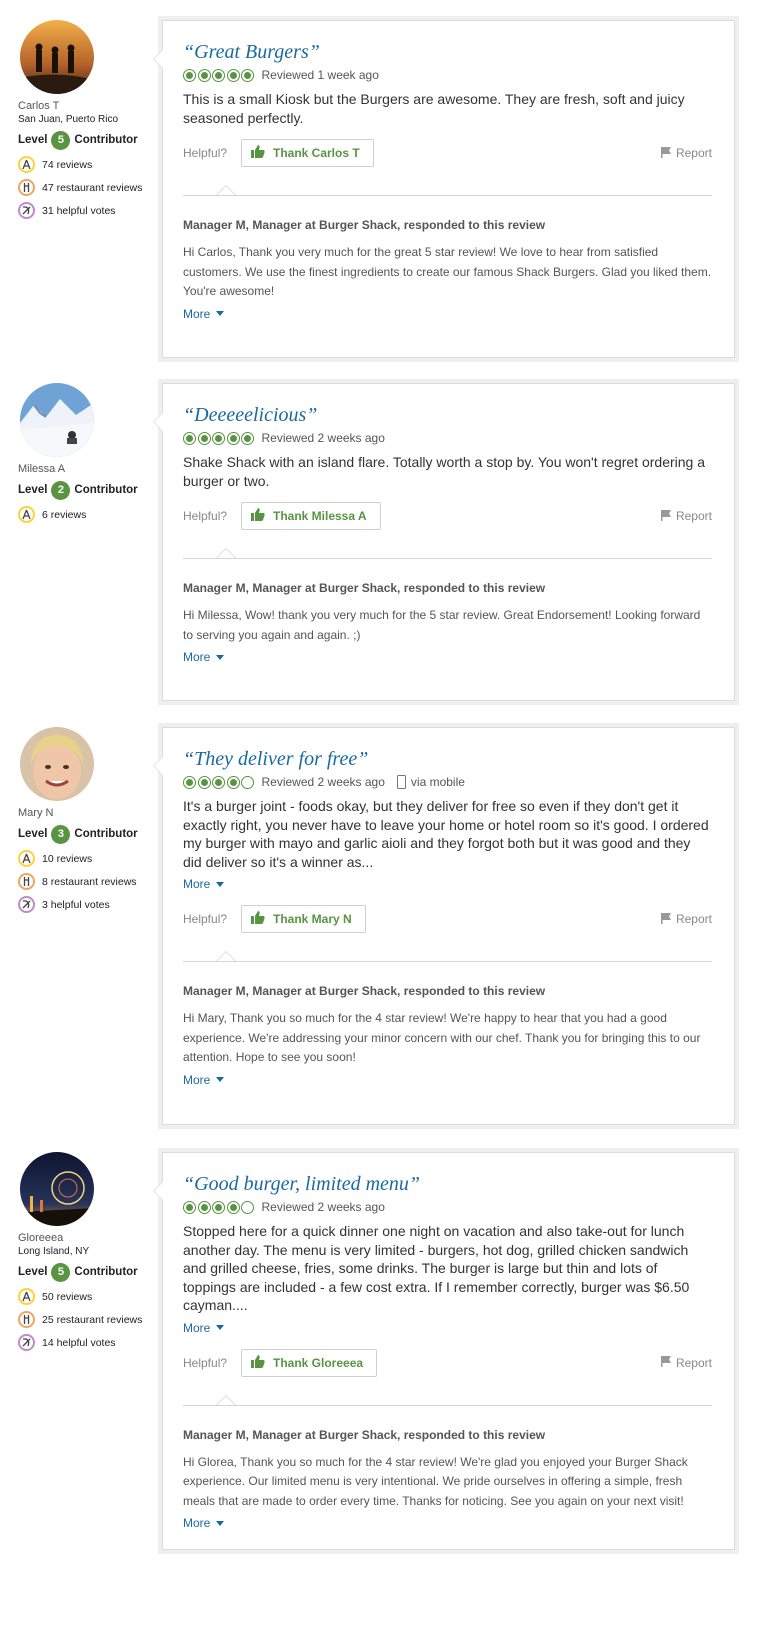 The height and width of the screenshot is (1641, 780). Describe the element at coordinates (93, 106) in the screenshot. I see `reviewer-name: Carlos T` at that location.